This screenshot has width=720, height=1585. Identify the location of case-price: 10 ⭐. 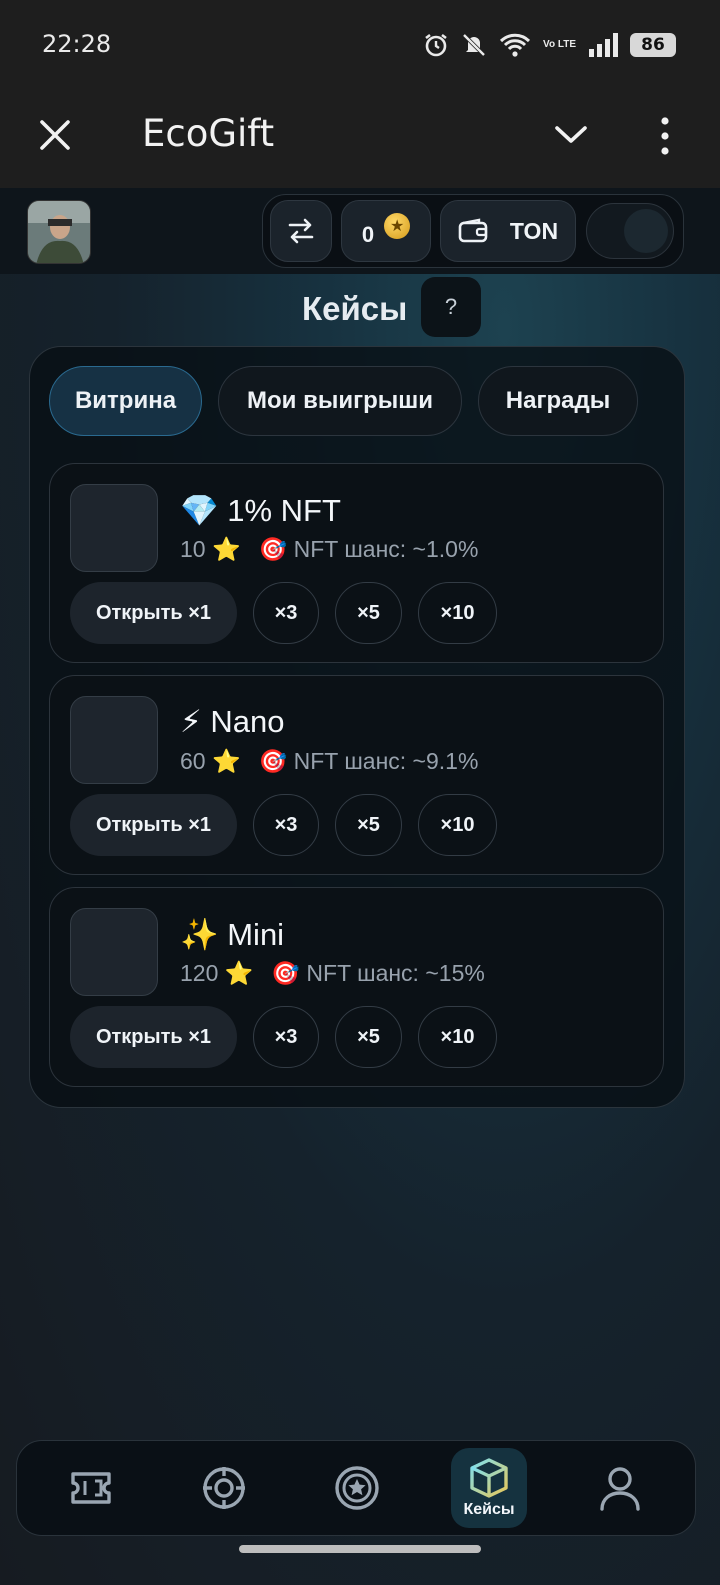
(210, 549).